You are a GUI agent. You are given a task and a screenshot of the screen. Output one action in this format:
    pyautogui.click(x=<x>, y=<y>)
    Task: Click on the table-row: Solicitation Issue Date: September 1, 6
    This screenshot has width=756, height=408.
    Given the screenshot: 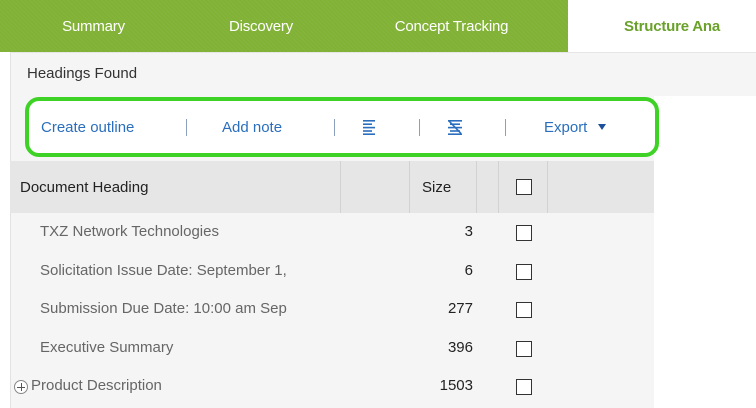 What is the action you would take?
    pyautogui.click(x=332, y=271)
    